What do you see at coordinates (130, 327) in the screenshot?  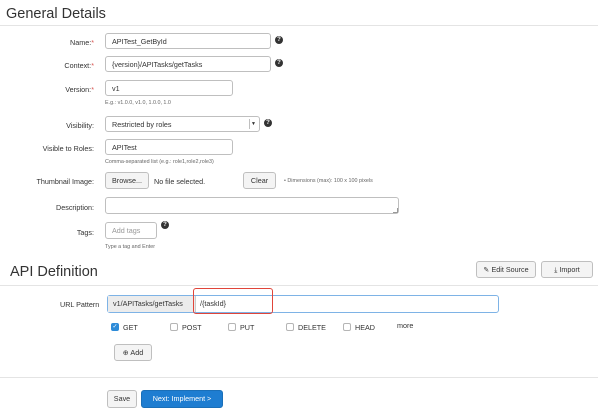 I see `get-label: GET` at bounding box center [130, 327].